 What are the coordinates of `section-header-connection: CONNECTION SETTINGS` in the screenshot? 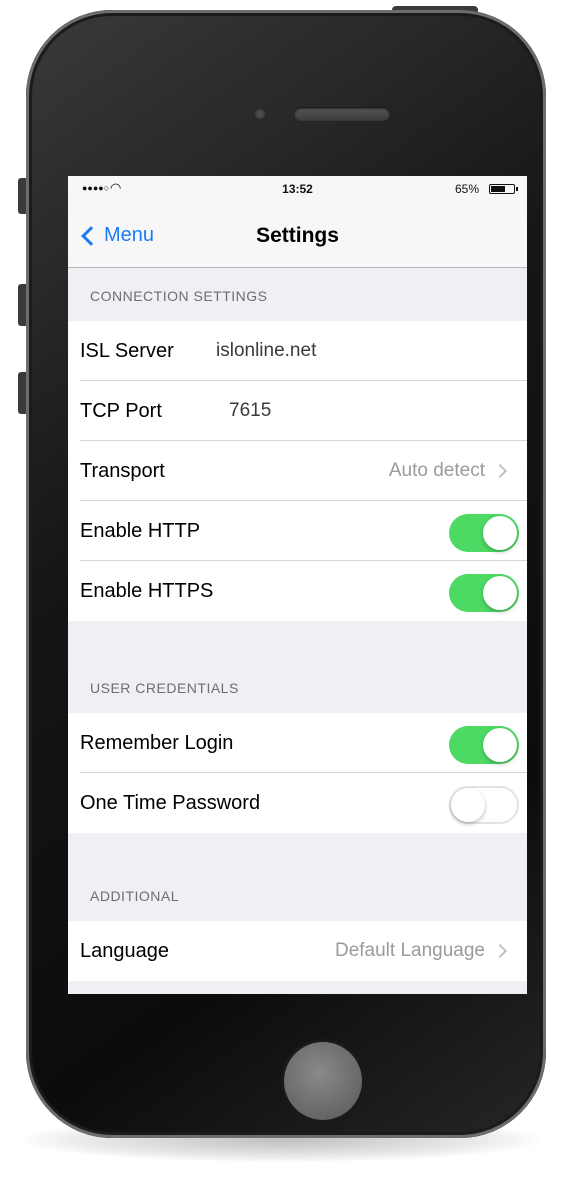 It's located at (179, 296).